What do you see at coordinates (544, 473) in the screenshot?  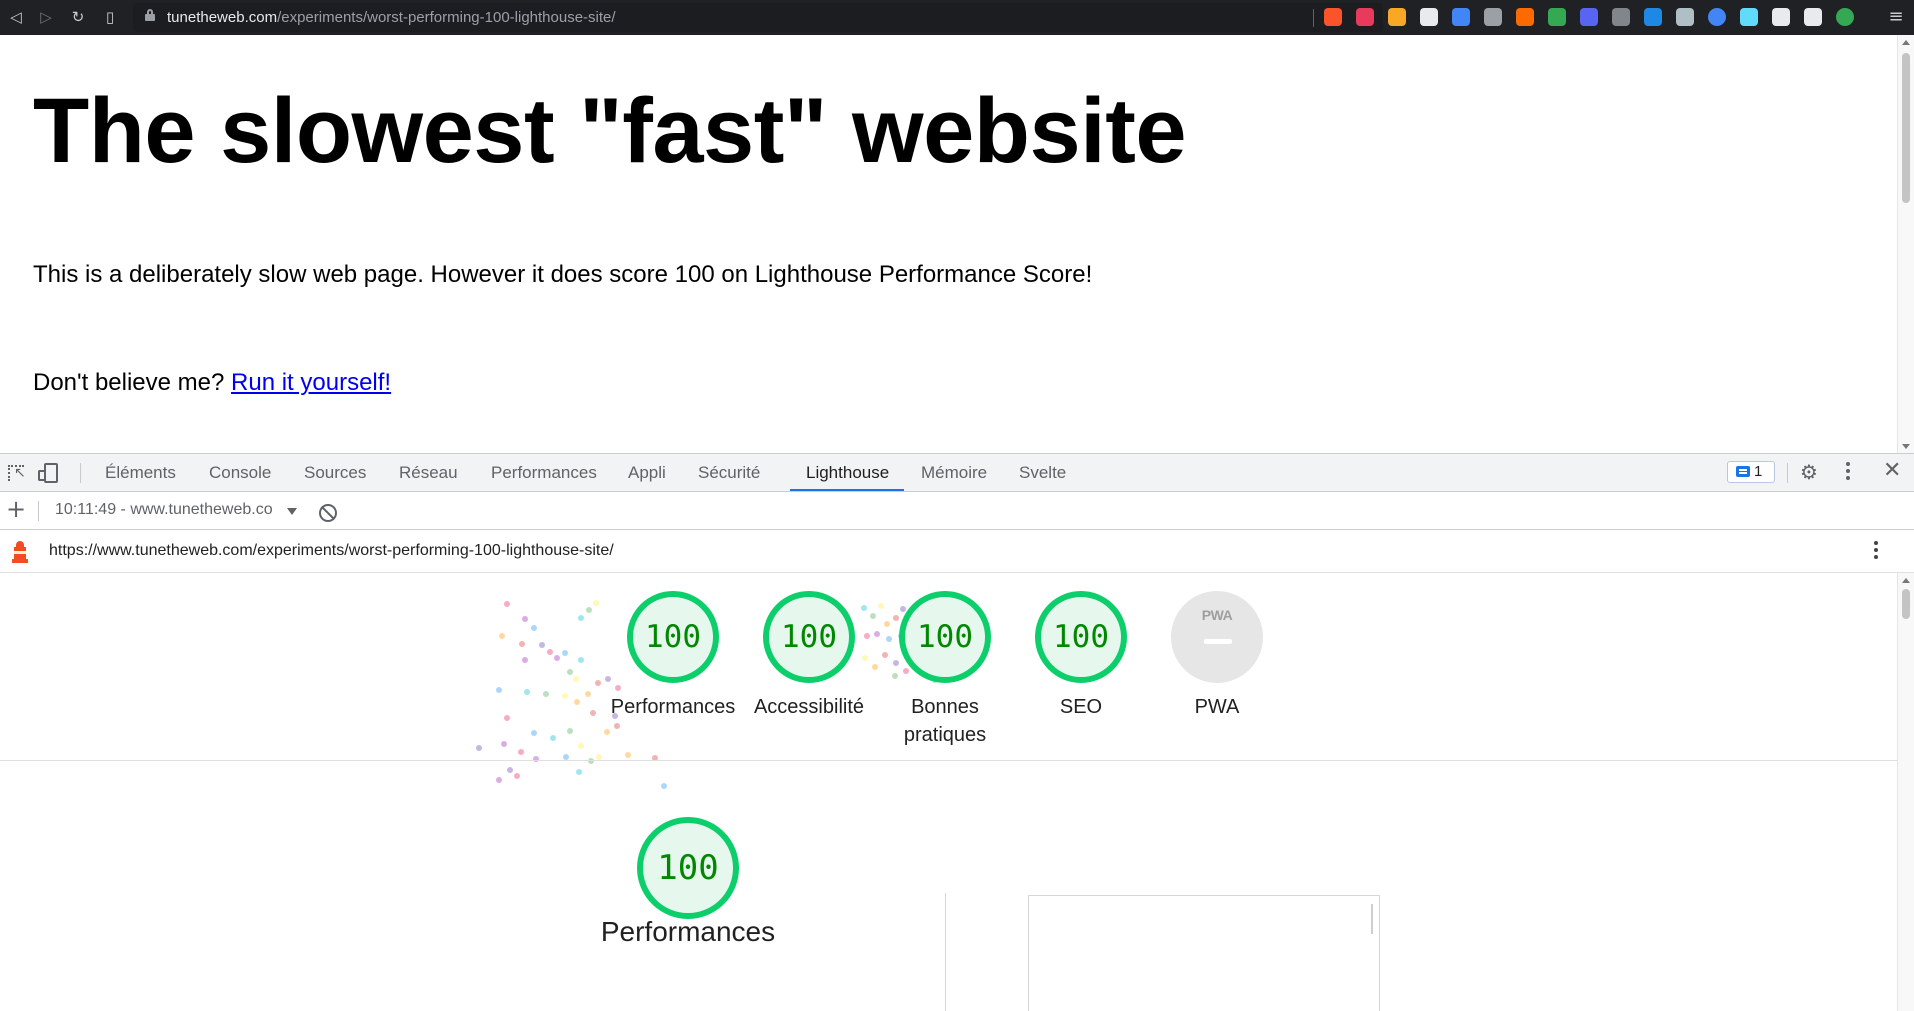 I see `tab-performance: Performances` at bounding box center [544, 473].